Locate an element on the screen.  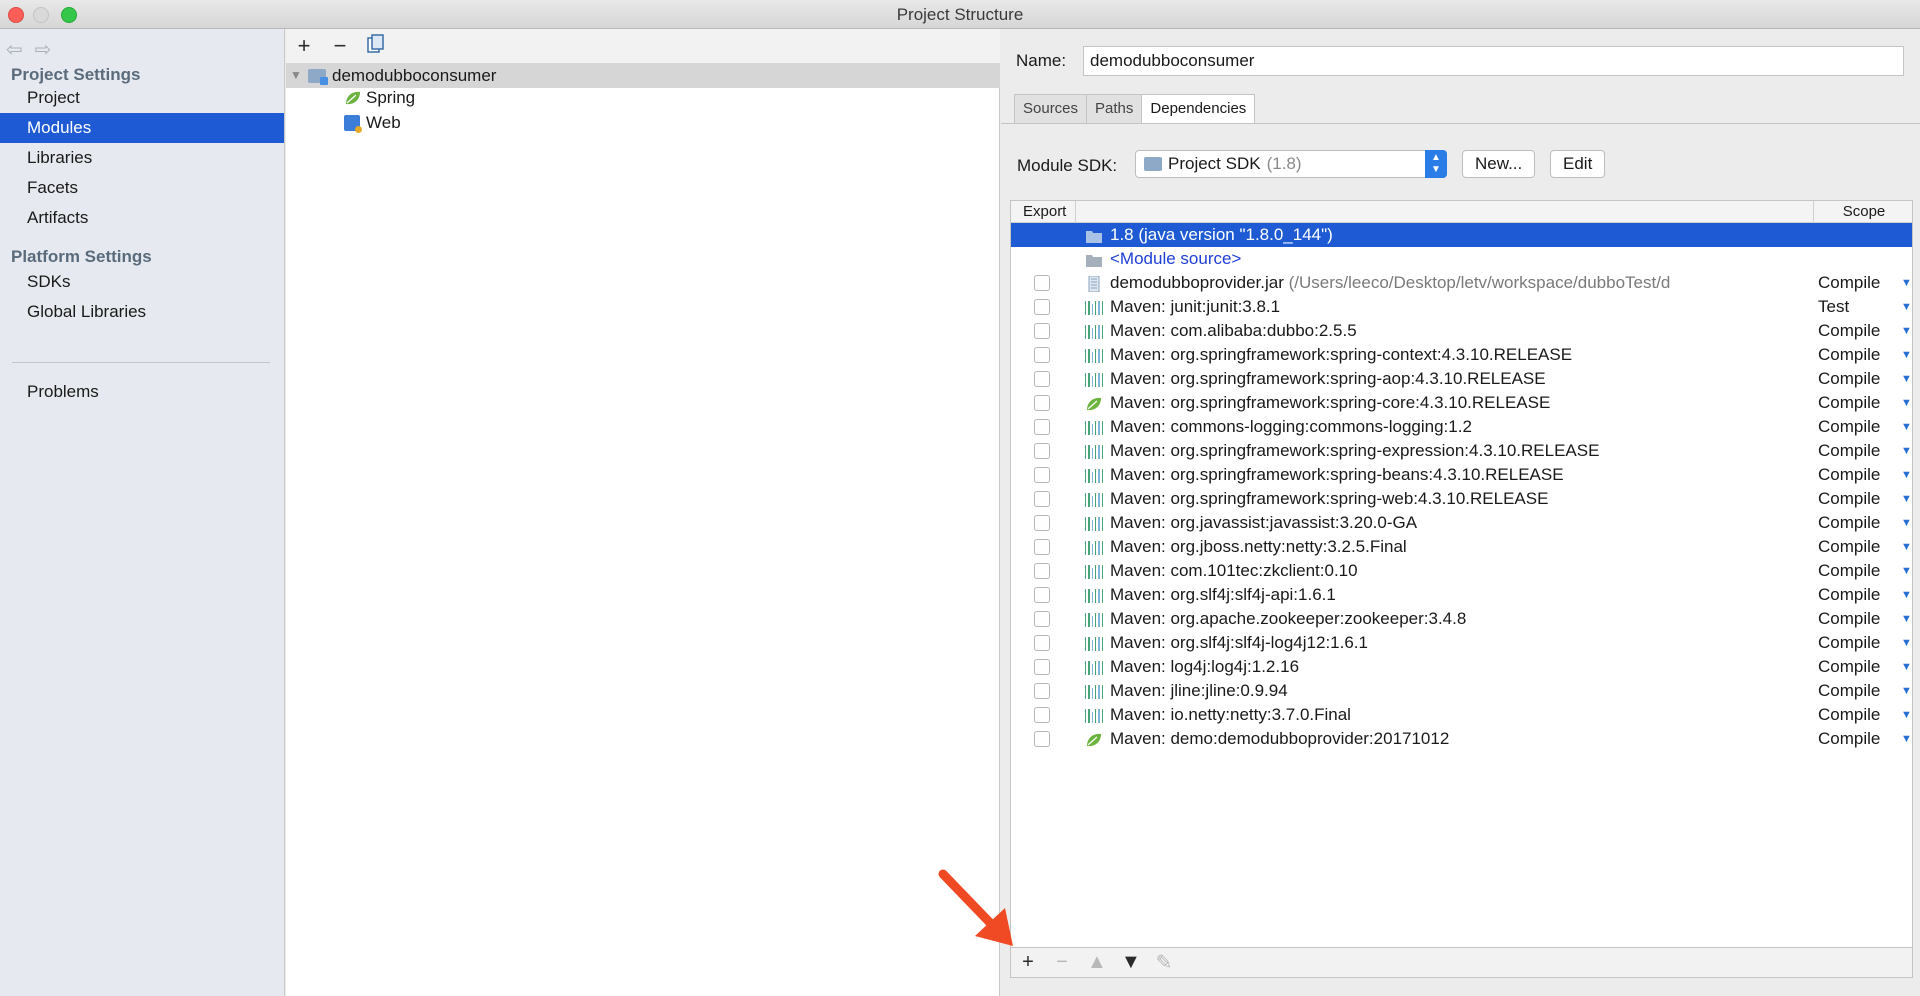
sidebar-item-global-libraries: Global Libraries is located at coordinates (142, 312).